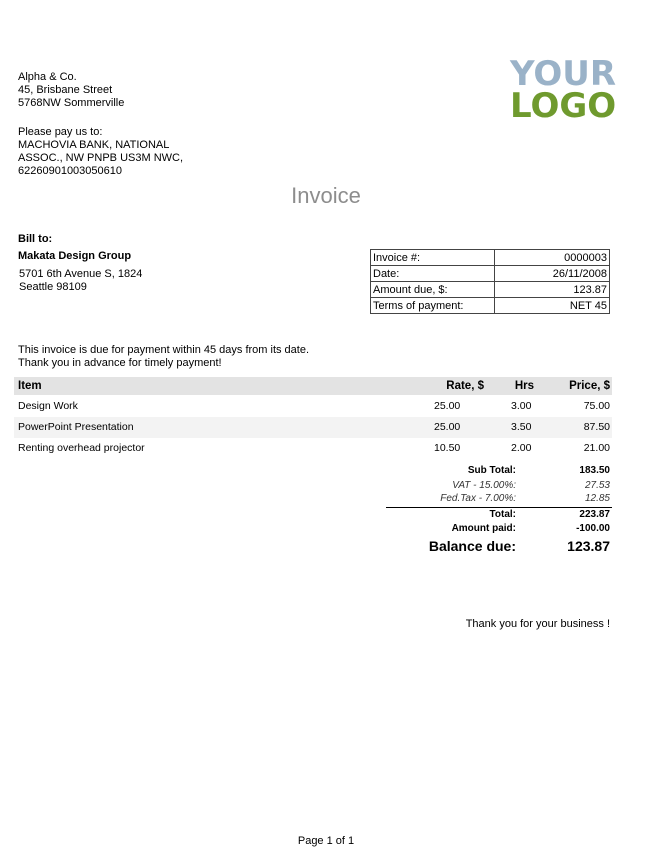  What do you see at coordinates (593, 528) in the screenshot?
I see `amount-paid-value: -100.00` at bounding box center [593, 528].